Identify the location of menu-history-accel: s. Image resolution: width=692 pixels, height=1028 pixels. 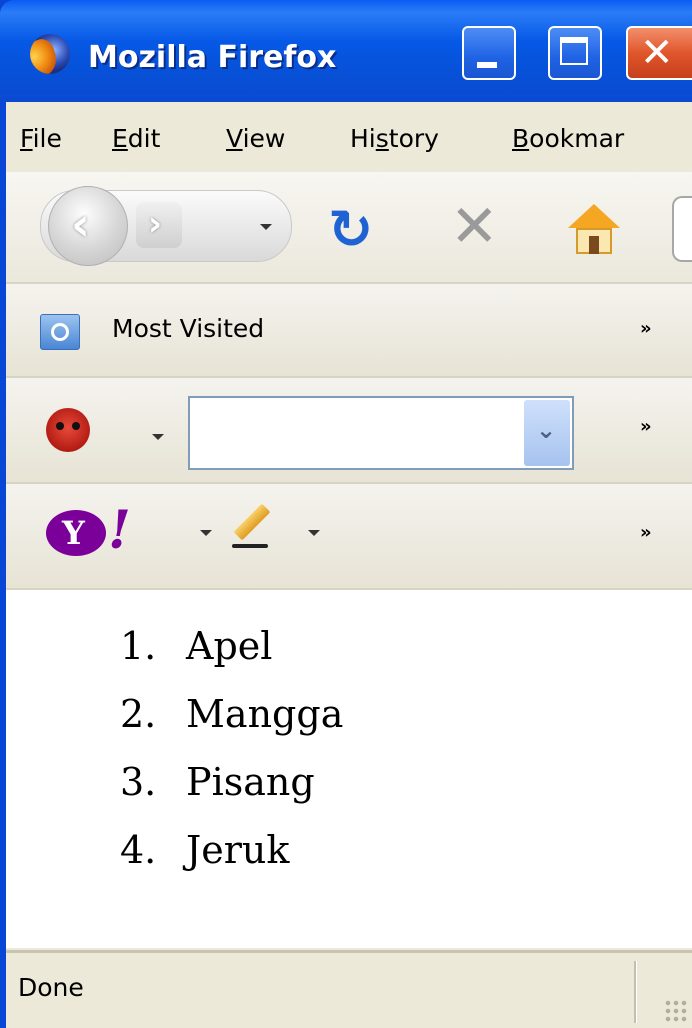
(382, 138).